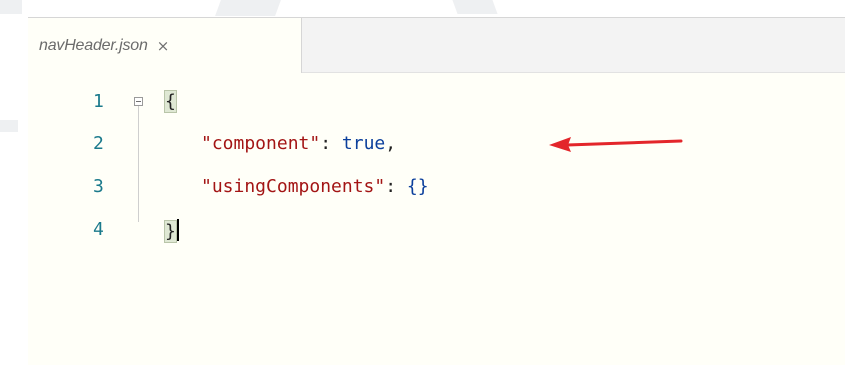 Image resolution: width=845 pixels, height=365 pixels. I want to click on code-text: "usingComponents": {}, so click(297, 186).